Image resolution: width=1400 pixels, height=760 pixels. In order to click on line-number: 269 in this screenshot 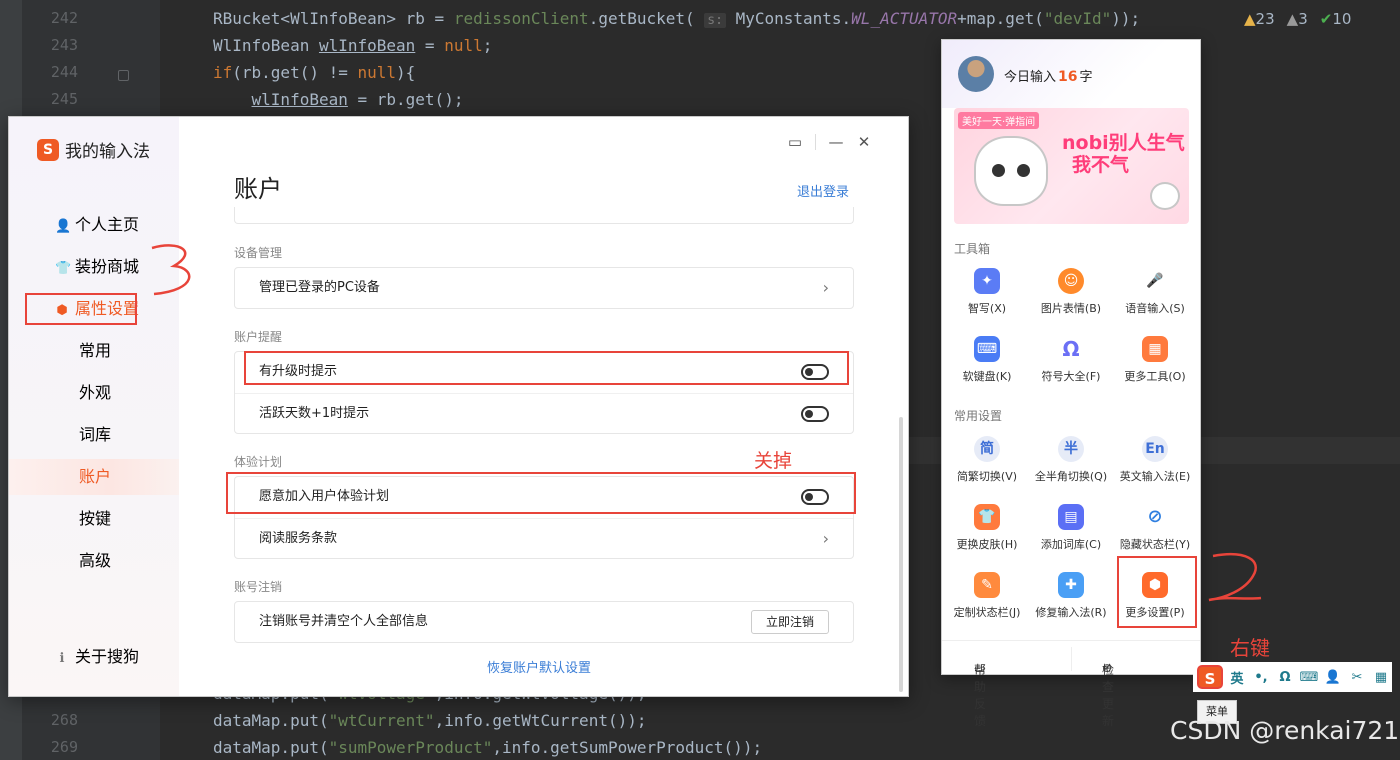, I will do `click(64, 747)`.